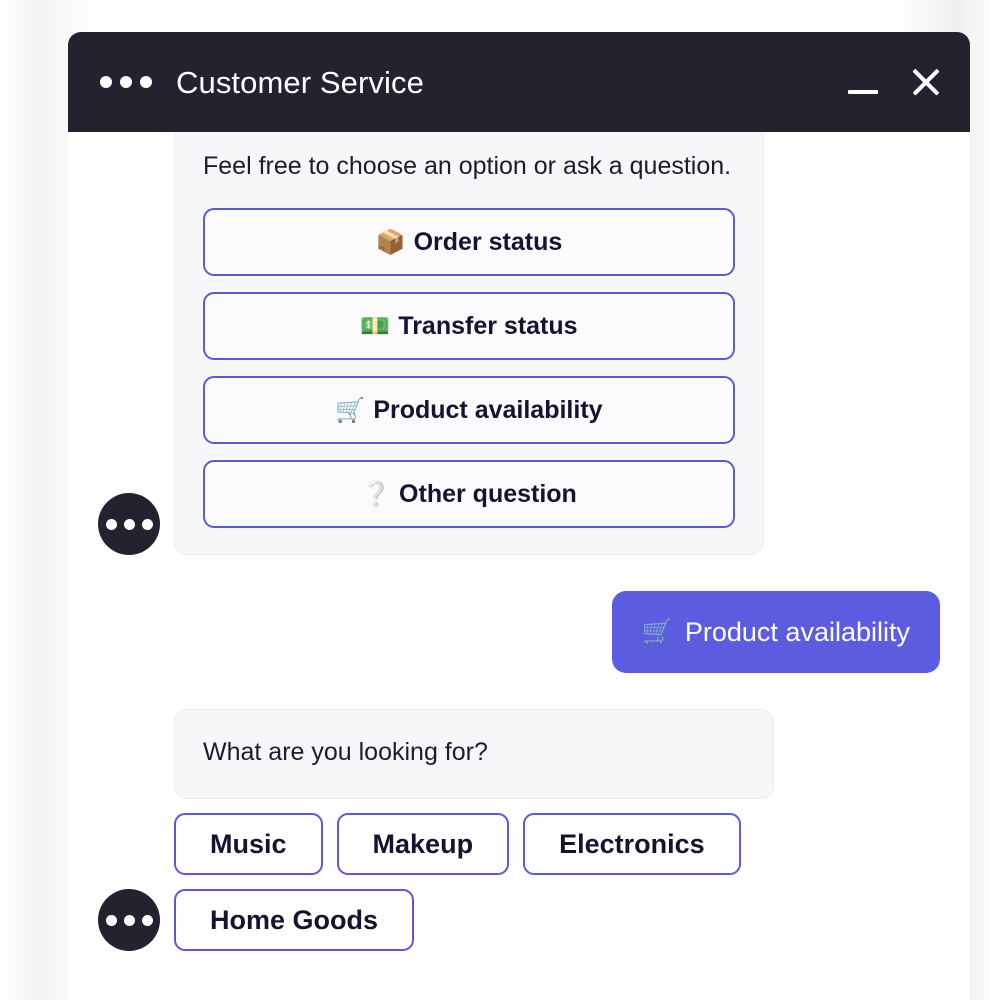  Describe the element at coordinates (423, 844) in the screenshot. I see `quick-reply-makeup: Makeup` at that location.